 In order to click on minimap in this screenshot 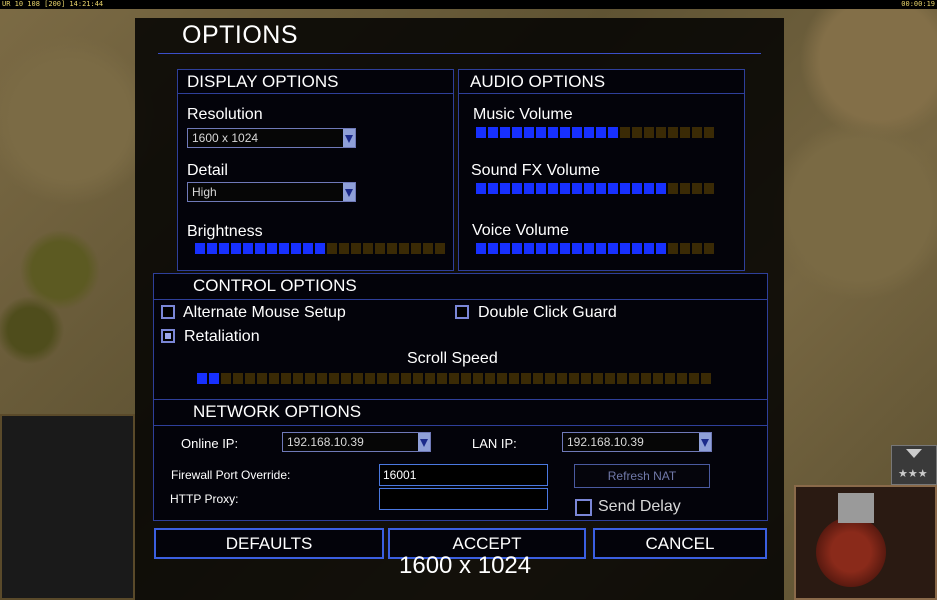, I will do `click(865, 542)`.